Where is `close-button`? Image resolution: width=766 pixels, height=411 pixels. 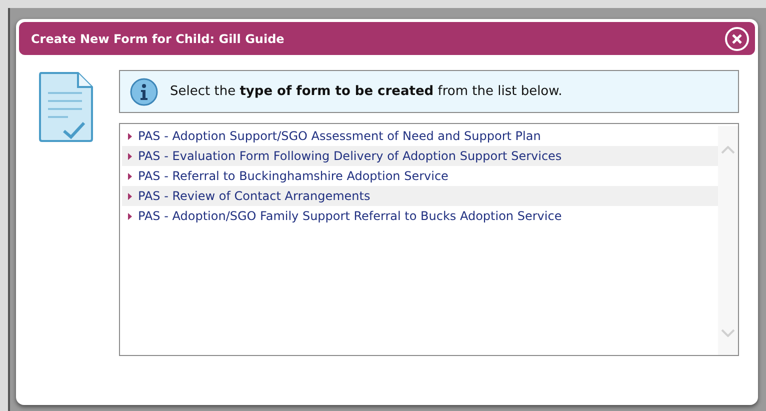
close-button is located at coordinates (737, 38).